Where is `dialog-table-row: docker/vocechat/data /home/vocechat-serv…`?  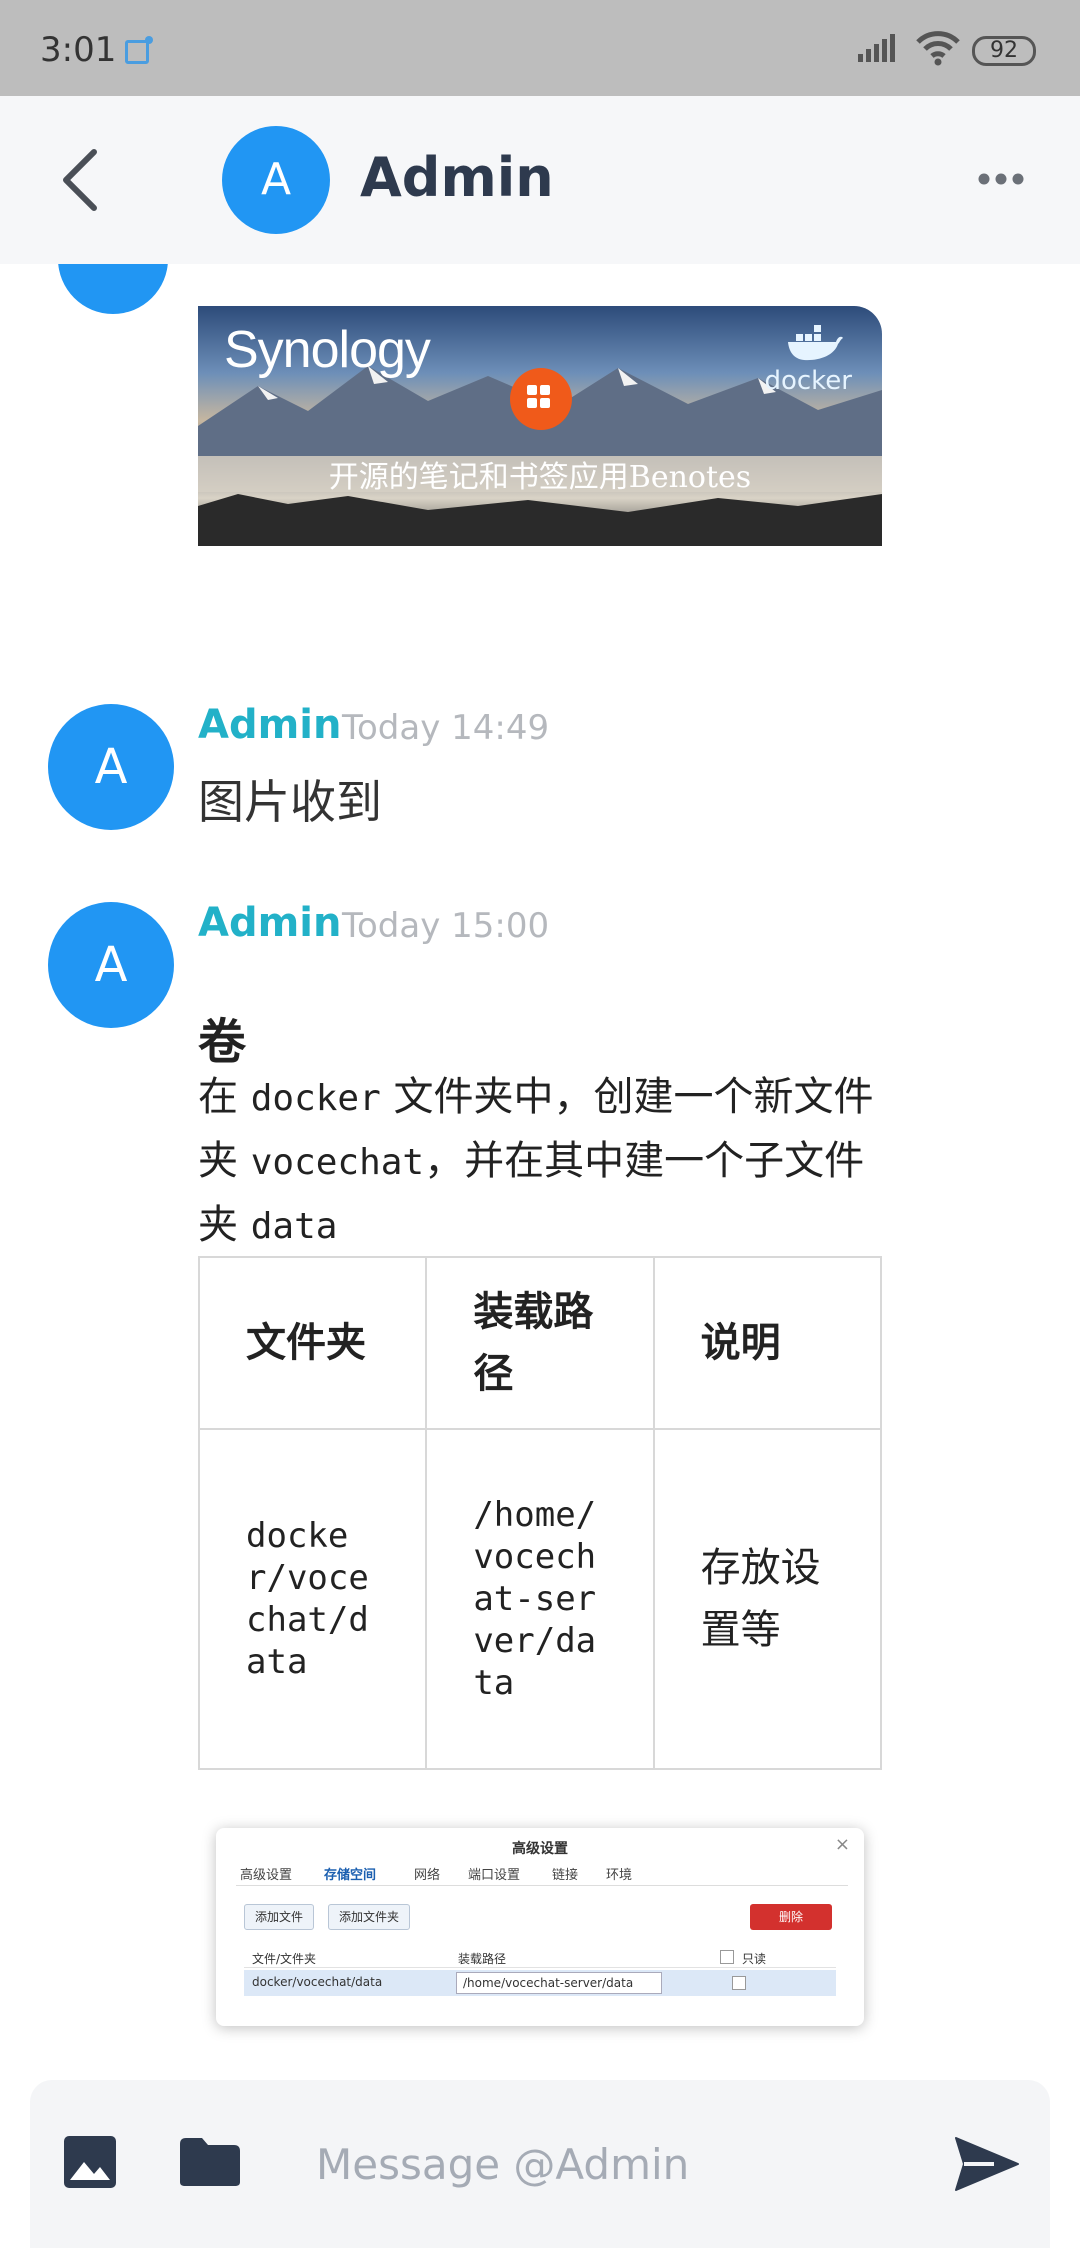 dialog-table-row: docker/vocechat/data /home/vocechat-serv… is located at coordinates (540, 1983).